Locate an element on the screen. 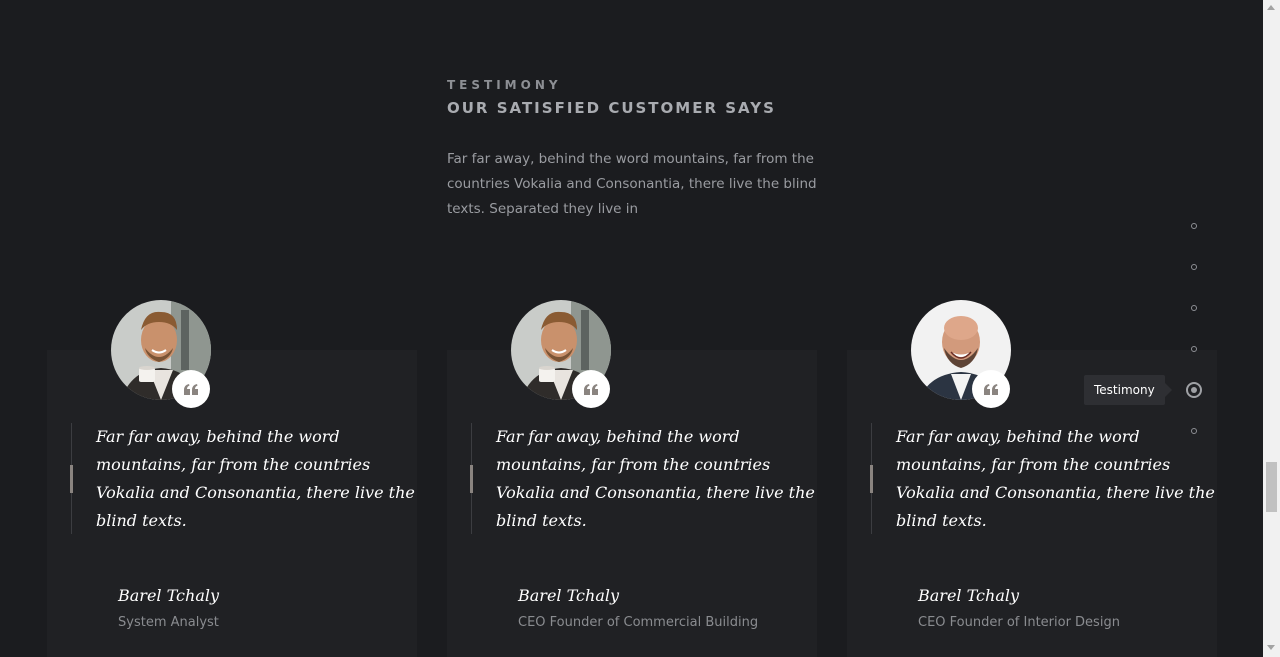 The image size is (1280, 657). scrollbar is located at coordinates (1271, 328).